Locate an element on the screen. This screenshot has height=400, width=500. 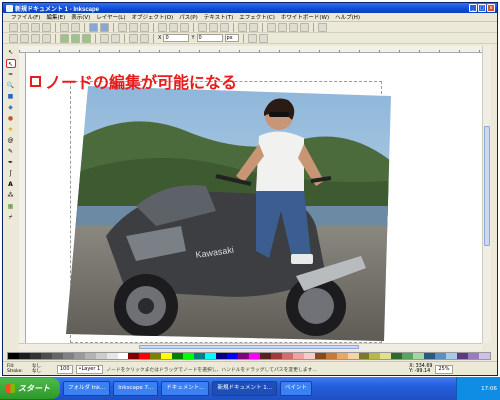
zoom-page-icon is located at coordinates (184, 27).